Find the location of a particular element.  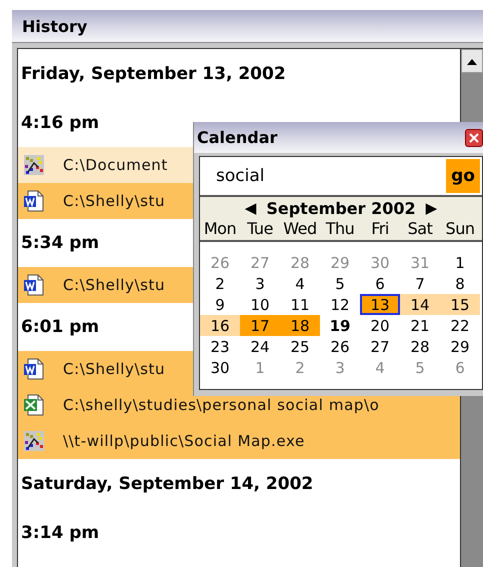

weekday-label: Fri is located at coordinates (380, 229).